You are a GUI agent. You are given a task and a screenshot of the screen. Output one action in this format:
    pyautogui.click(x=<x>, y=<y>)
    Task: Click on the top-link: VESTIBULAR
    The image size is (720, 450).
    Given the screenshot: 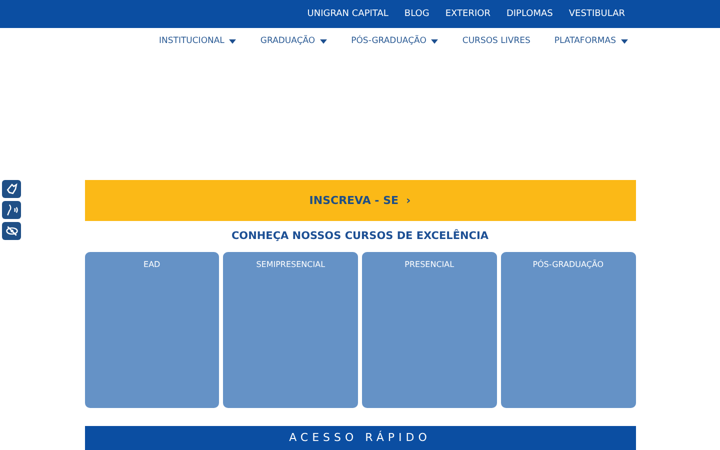 What is the action you would take?
    pyautogui.click(x=596, y=14)
    